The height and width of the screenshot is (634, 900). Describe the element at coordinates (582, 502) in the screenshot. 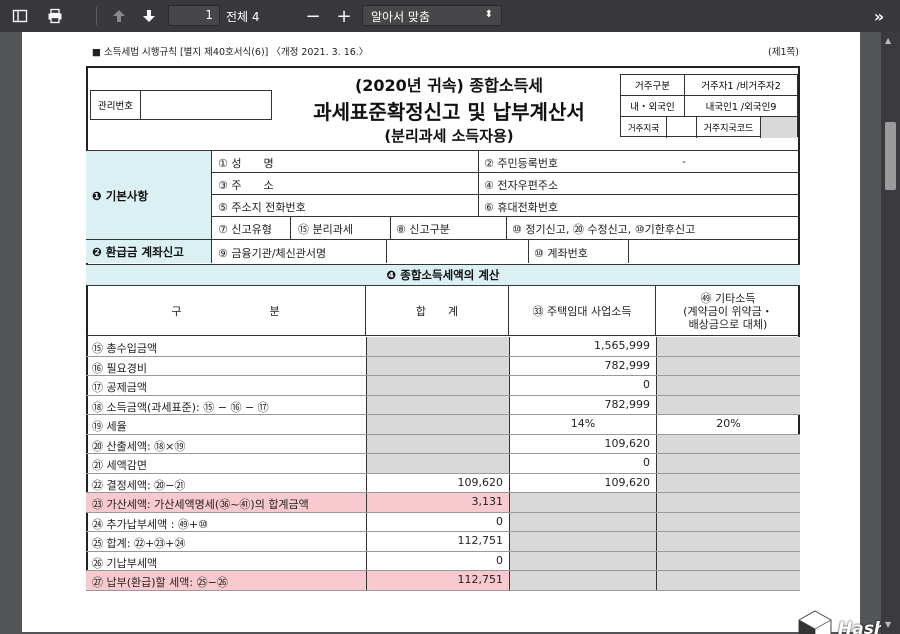

I see `cell-rental` at that location.